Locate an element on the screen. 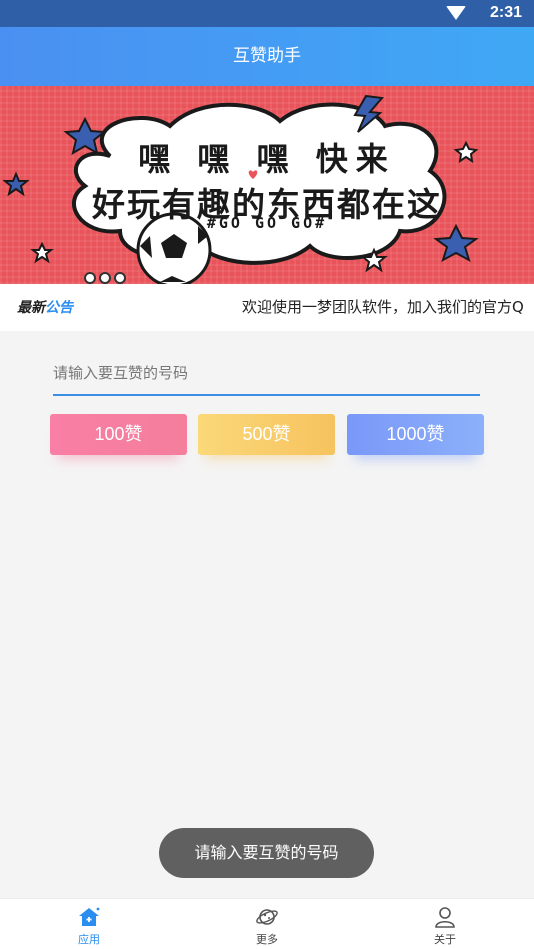  bottom-tab-bar: 应用 更多 关于 is located at coordinates (267, 923).